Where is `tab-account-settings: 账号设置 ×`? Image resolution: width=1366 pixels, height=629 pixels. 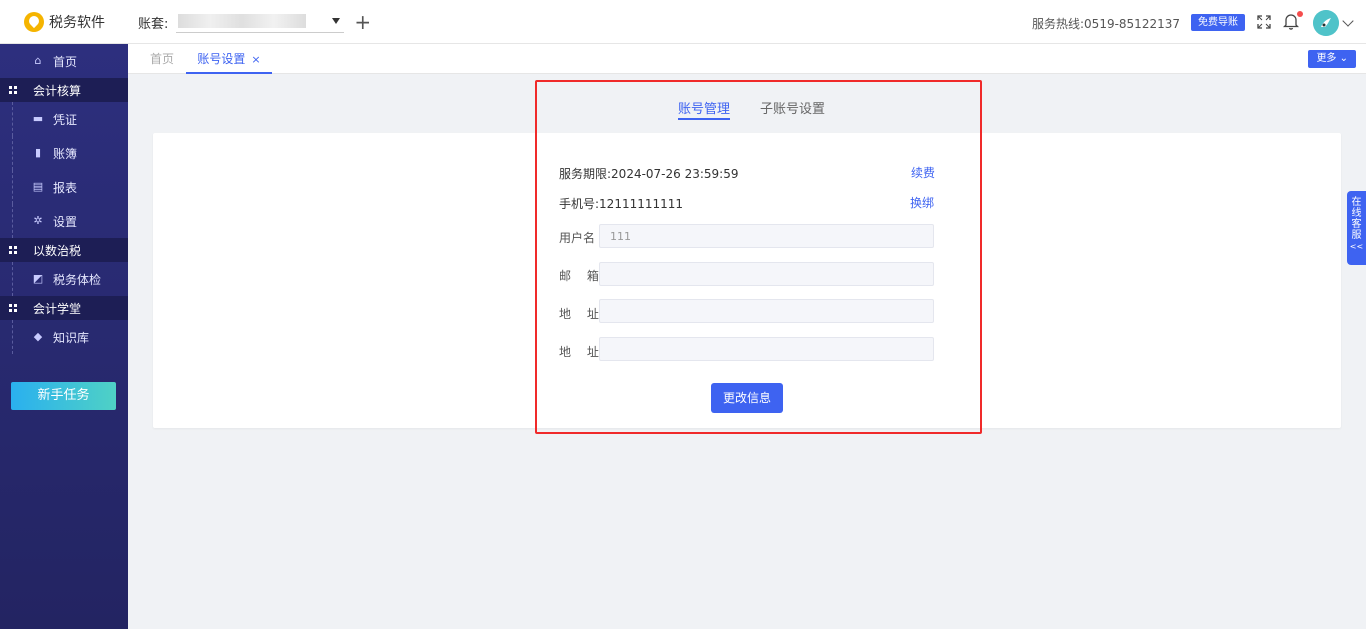 tab-account-settings: 账号设置 × is located at coordinates (229, 59).